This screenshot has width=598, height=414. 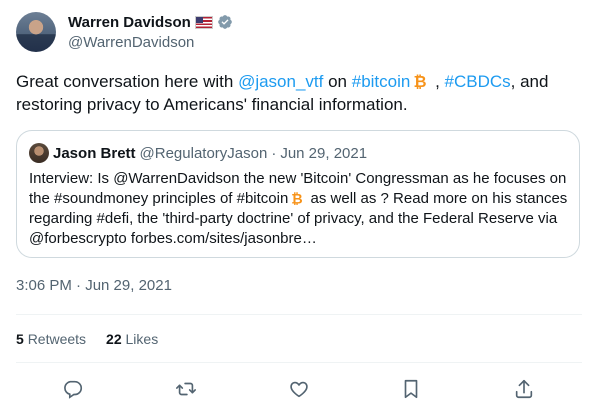 What do you see at coordinates (186, 389) in the screenshot?
I see `retweet-icon` at bounding box center [186, 389].